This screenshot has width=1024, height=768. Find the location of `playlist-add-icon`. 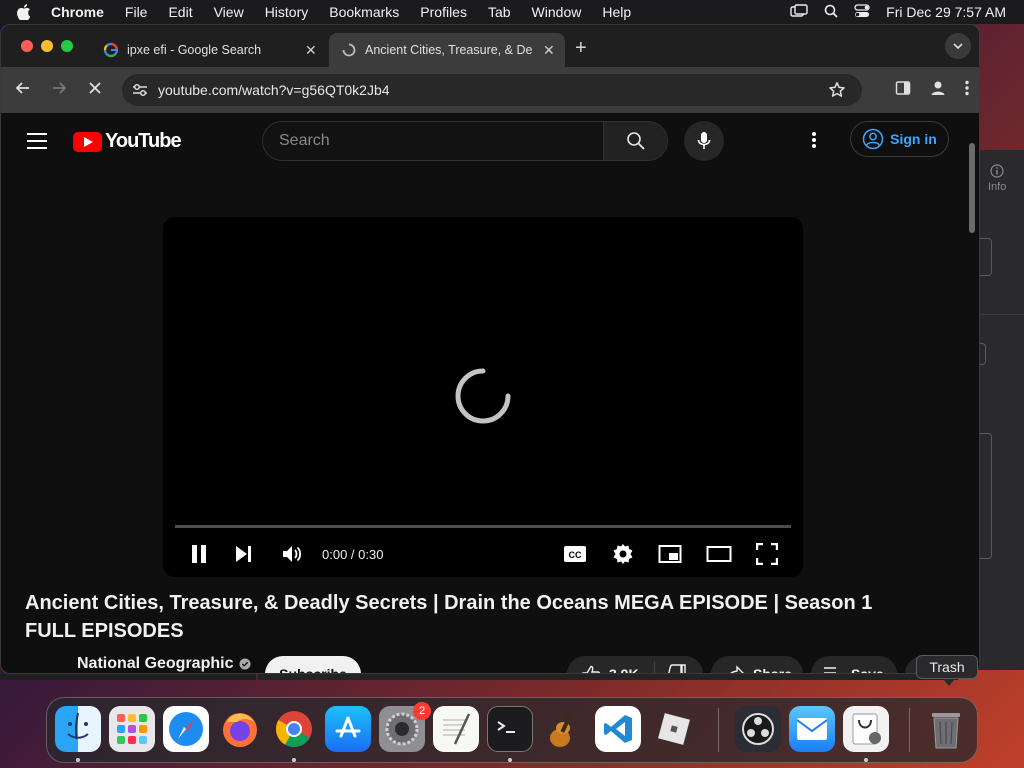

playlist-add-icon is located at coordinates (830, 670).